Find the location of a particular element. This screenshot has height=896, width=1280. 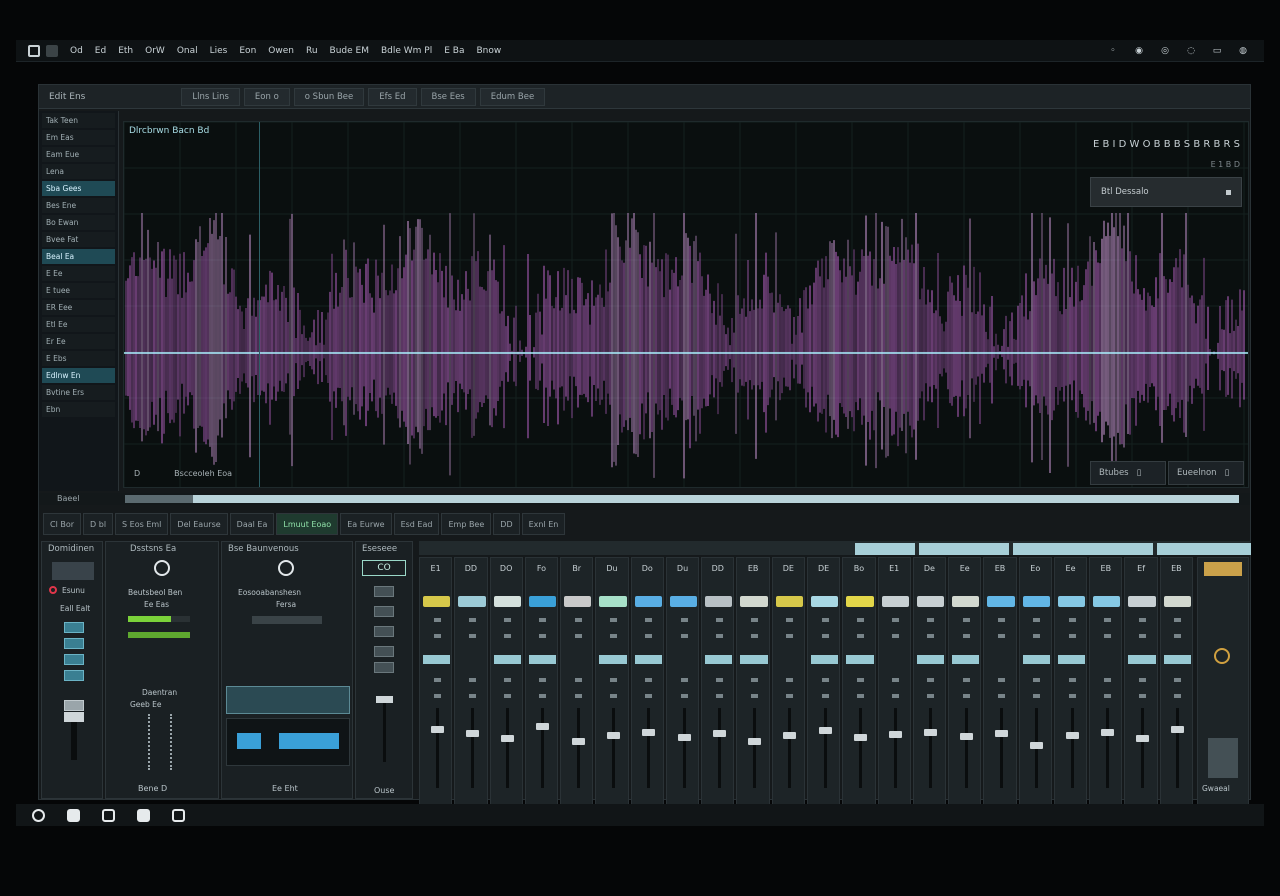

track-item: Bvee Fat is located at coordinates (78, 239).